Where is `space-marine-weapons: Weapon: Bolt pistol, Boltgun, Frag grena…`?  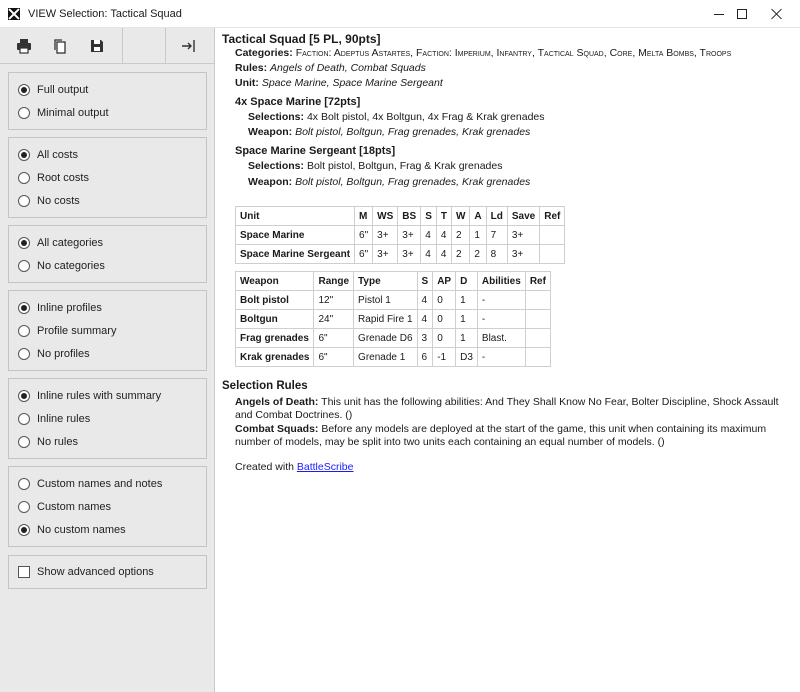
space-marine-weapons: Weapon: Bolt pistol, Boltgun, Frag grena… is located at coordinates (389, 132).